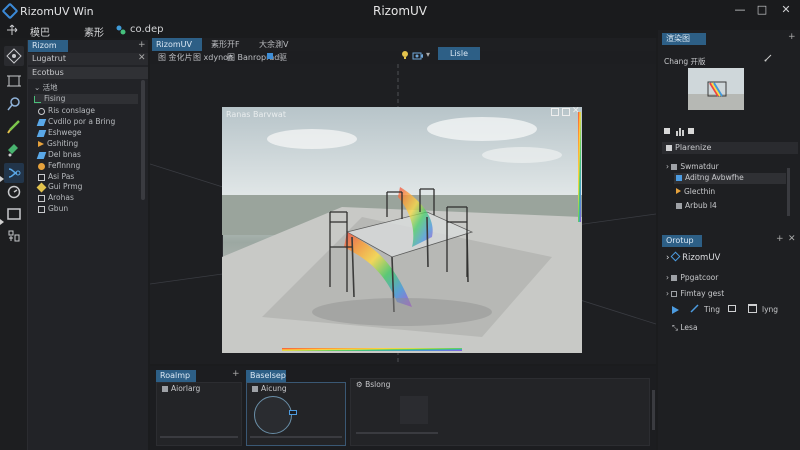 This screenshot has width=800, height=450. What do you see at coordinates (732, 308) in the screenshot?
I see `folder-icon` at bounding box center [732, 308].